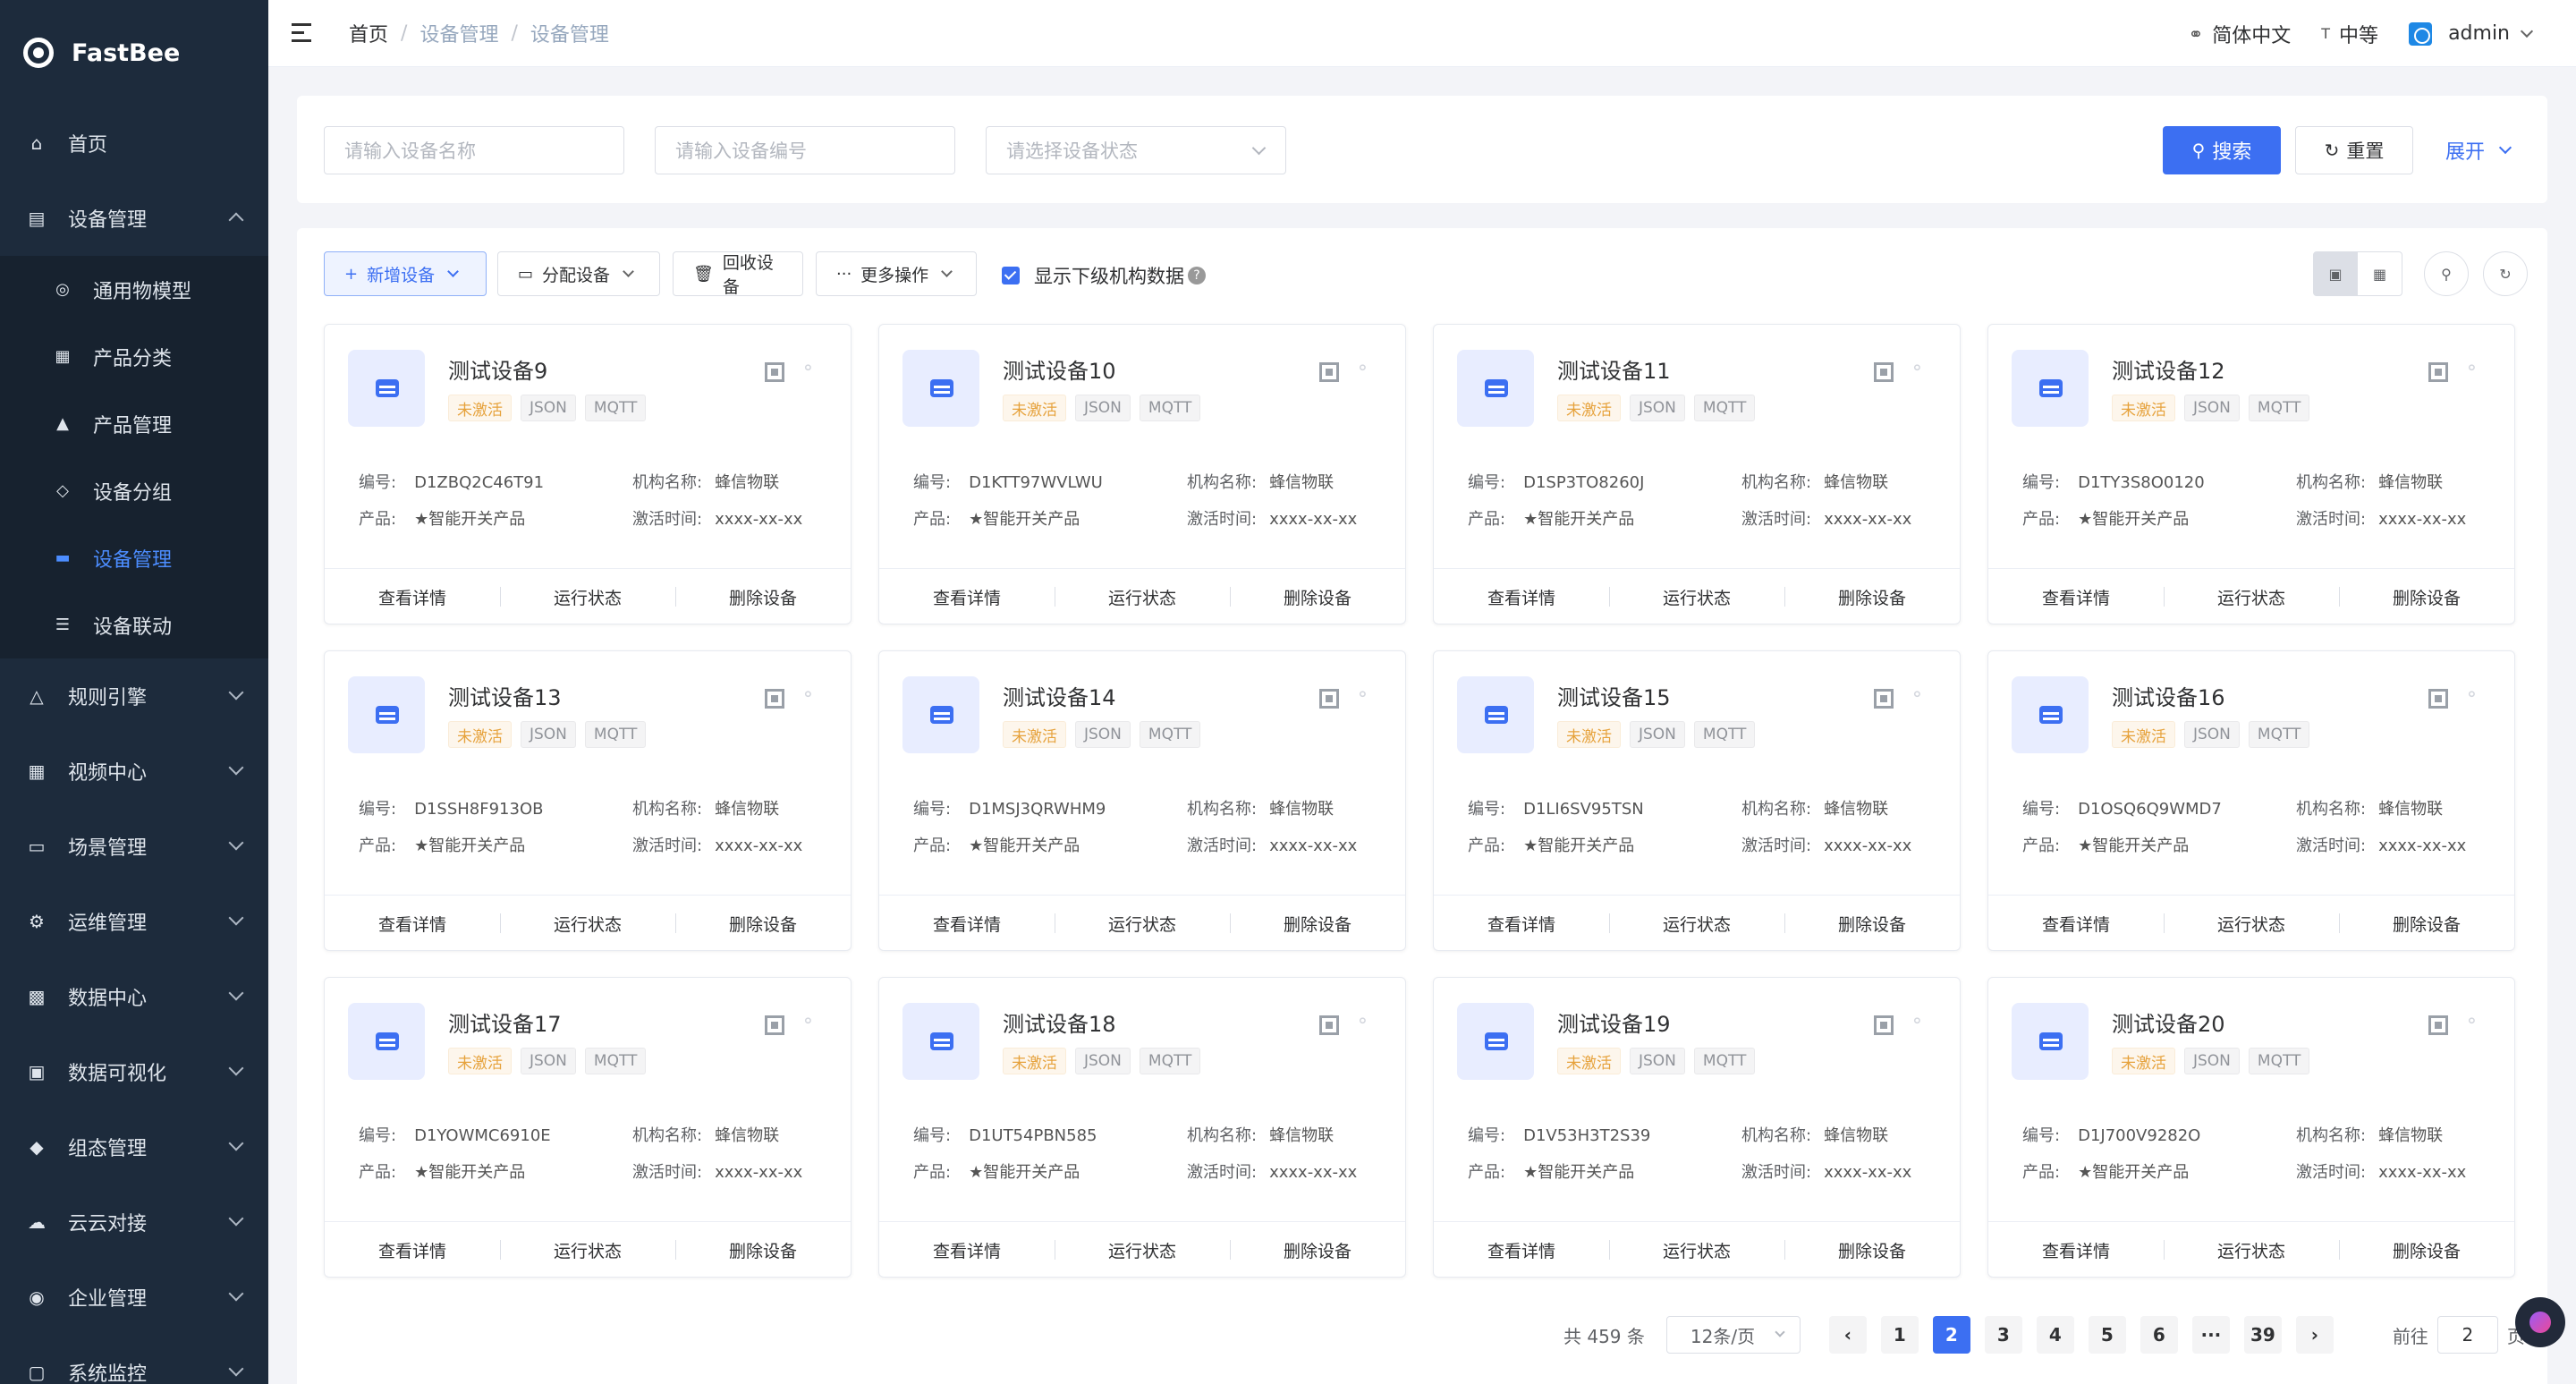 This screenshot has height=1384, width=2576. Describe the element at coordinates (2107, 1335) in the screenshot. I see `page-number: 5` at that location.